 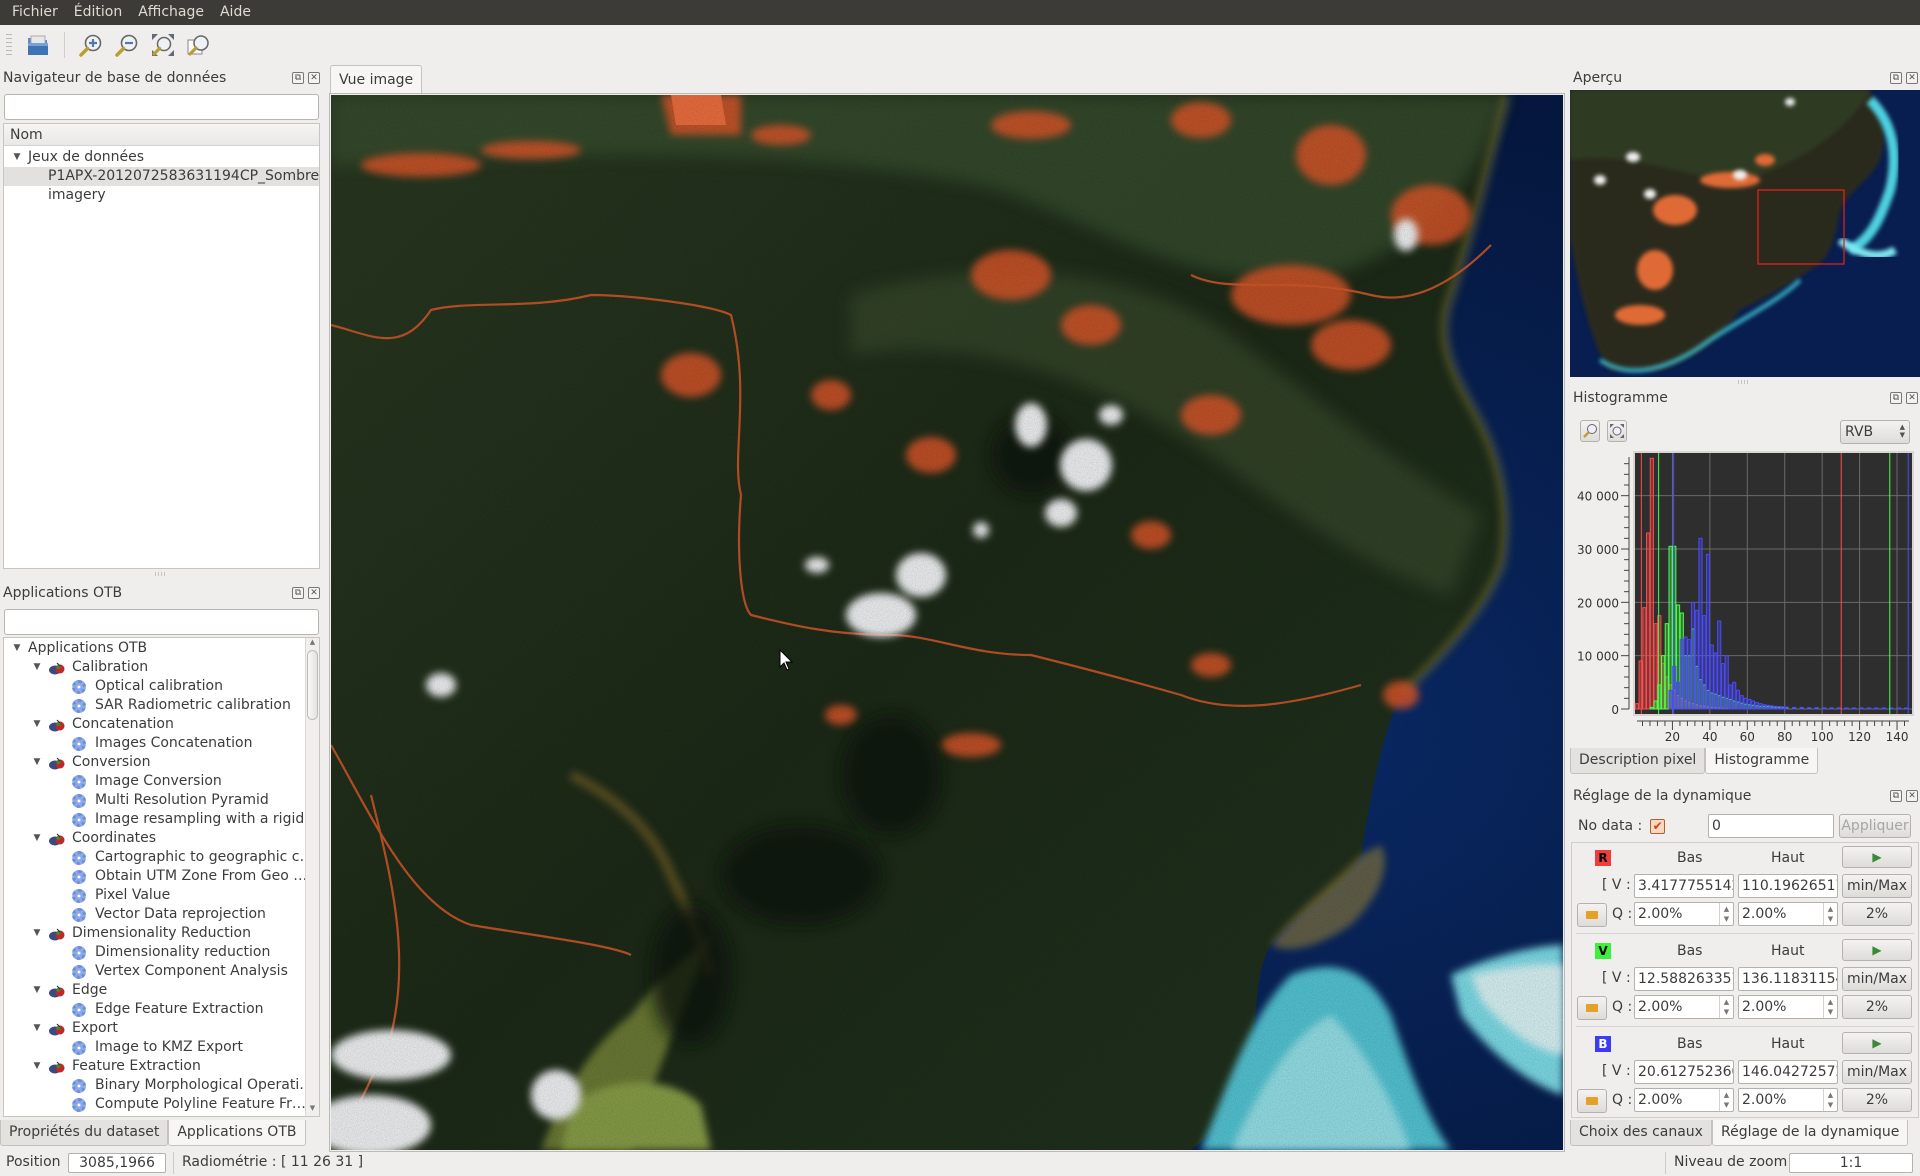 I want to click on vertical-scrollbar: ▲ ▼, so click(x=312, y=877).